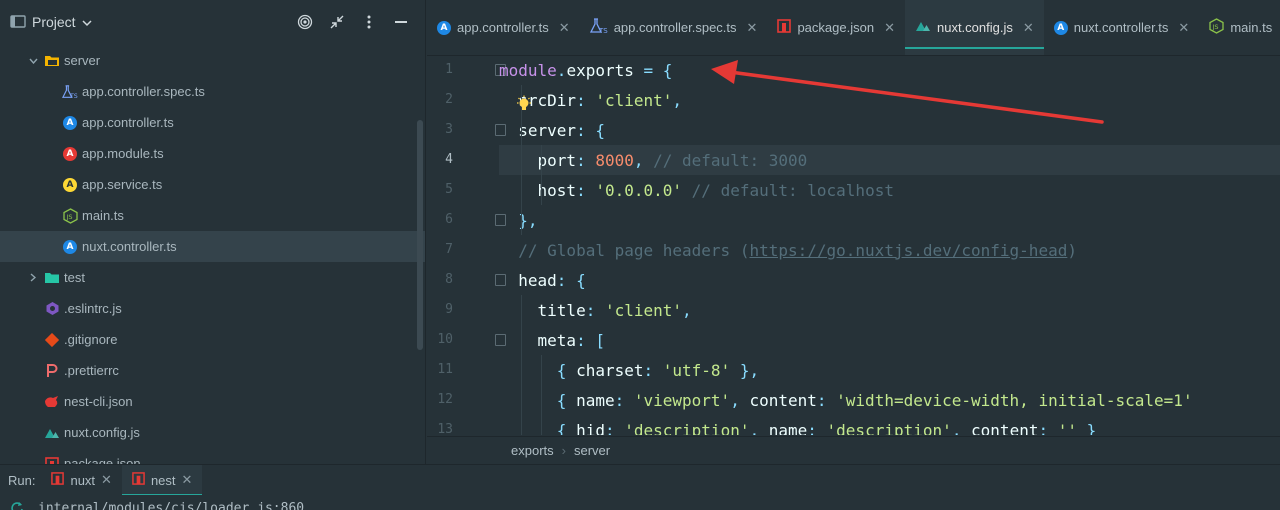 The width and height of the screenshot is (1280, 510). Describe the element at coordinates (528, 70) in the screenshot. I see `code-token: module` at that location.